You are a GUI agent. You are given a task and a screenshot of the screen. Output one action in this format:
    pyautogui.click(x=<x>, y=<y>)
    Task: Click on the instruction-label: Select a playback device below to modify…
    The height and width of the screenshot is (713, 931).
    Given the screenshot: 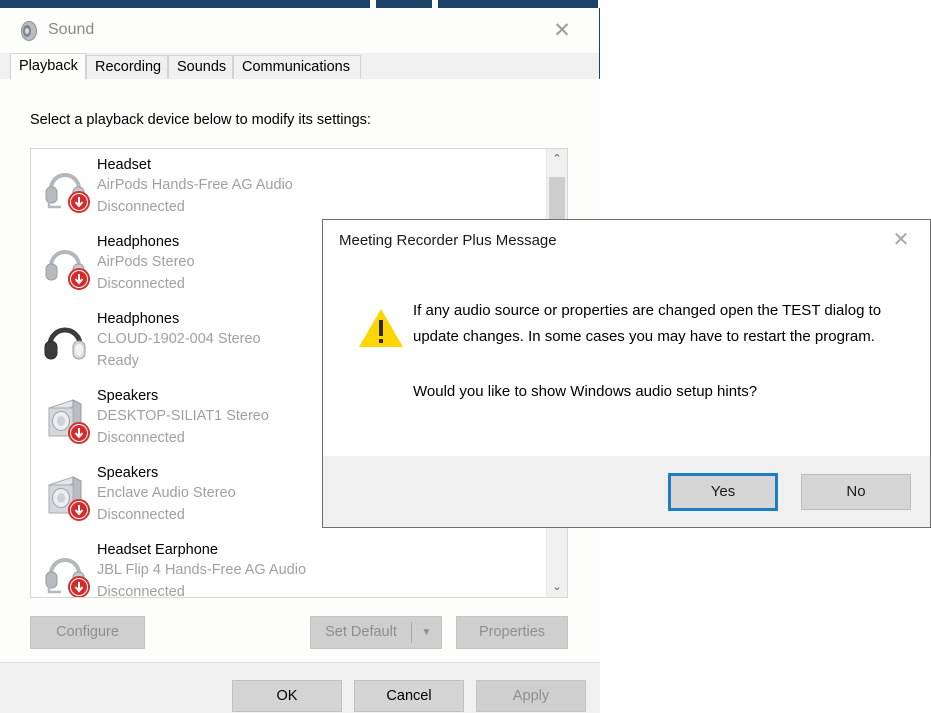 What is the action you would take?
    pyautogui.click(x=200, y=120)
    